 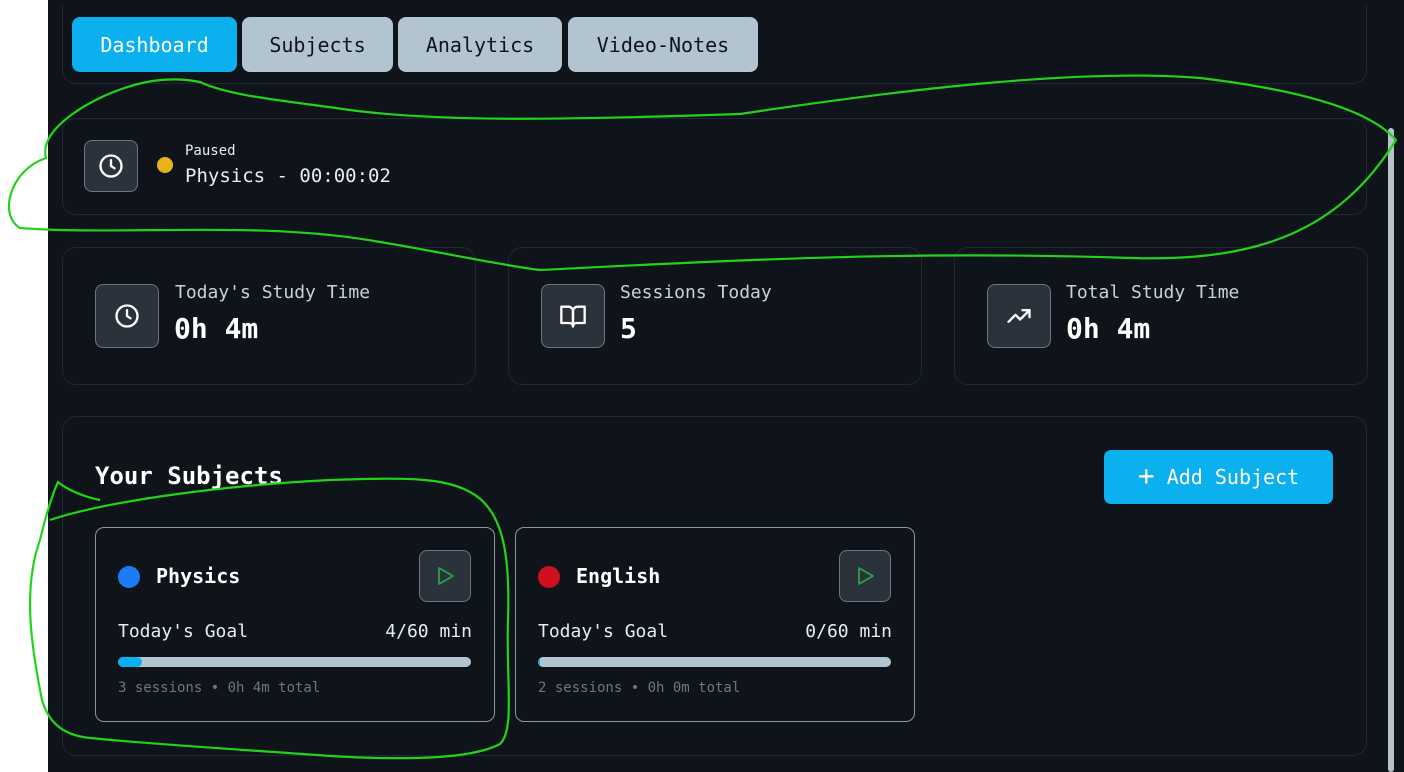 I want to click on section-title: Your Subjects, so click(x=189, y=476).